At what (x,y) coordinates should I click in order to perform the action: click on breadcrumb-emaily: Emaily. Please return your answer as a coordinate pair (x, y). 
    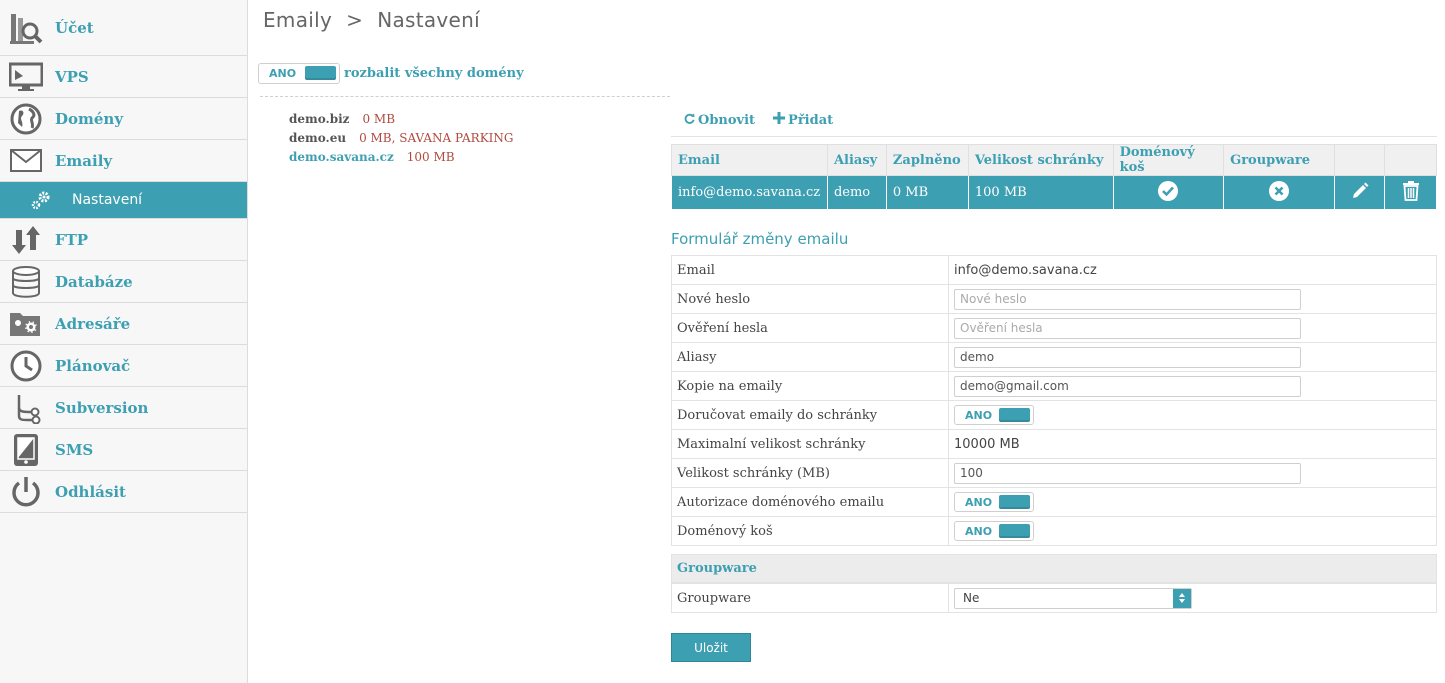
    Looking at the image, I should click on (297, 20).